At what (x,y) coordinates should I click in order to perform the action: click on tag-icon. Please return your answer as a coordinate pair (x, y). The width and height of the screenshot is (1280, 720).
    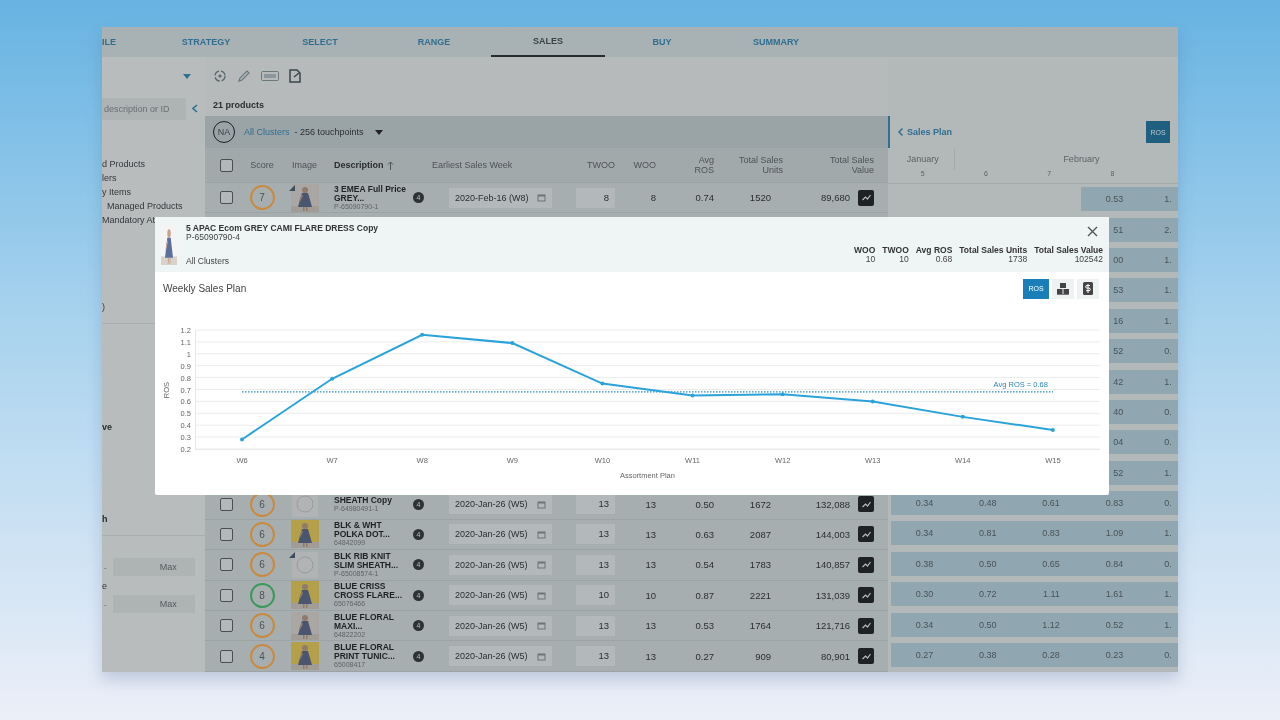
    Looking at the image, I should click on (270, 76).